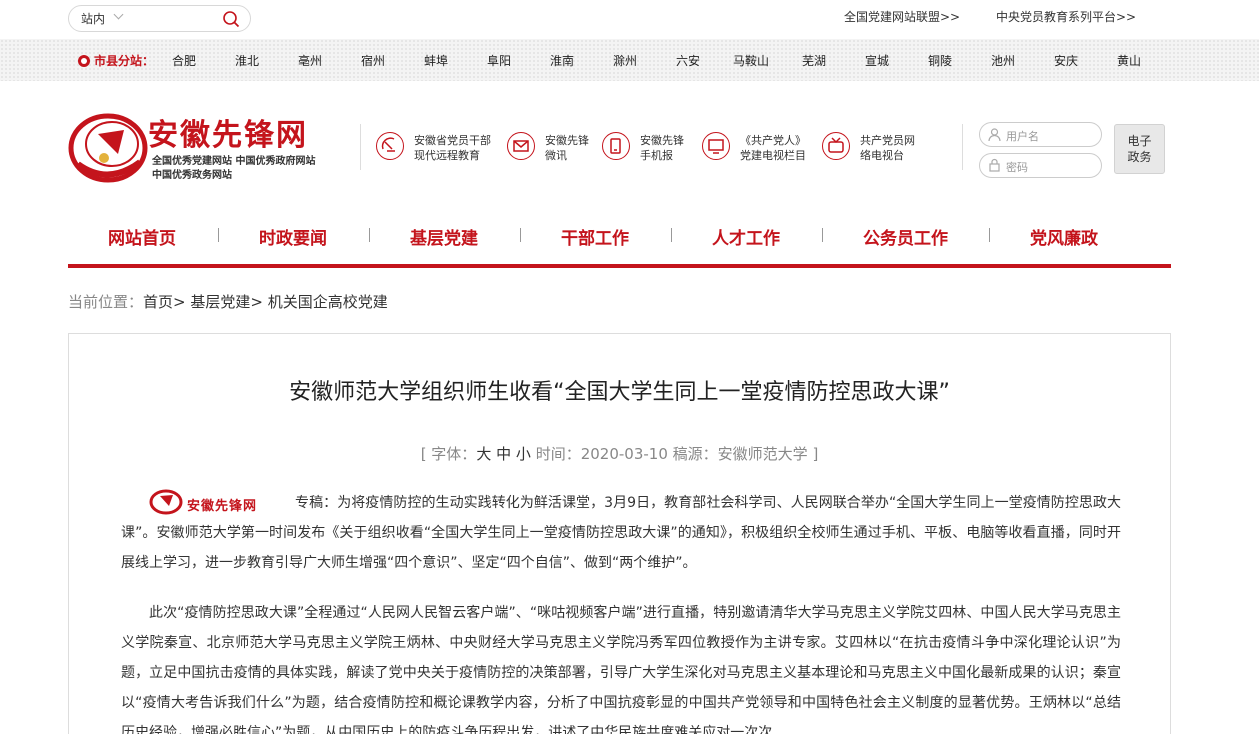 Image resolution: width=1259 pixels, height=734 pixels. Describe the element at coordinates (745, 454) in the screenshot. I see `article-source: 稿源：安徽师范大学 ]` at that location.